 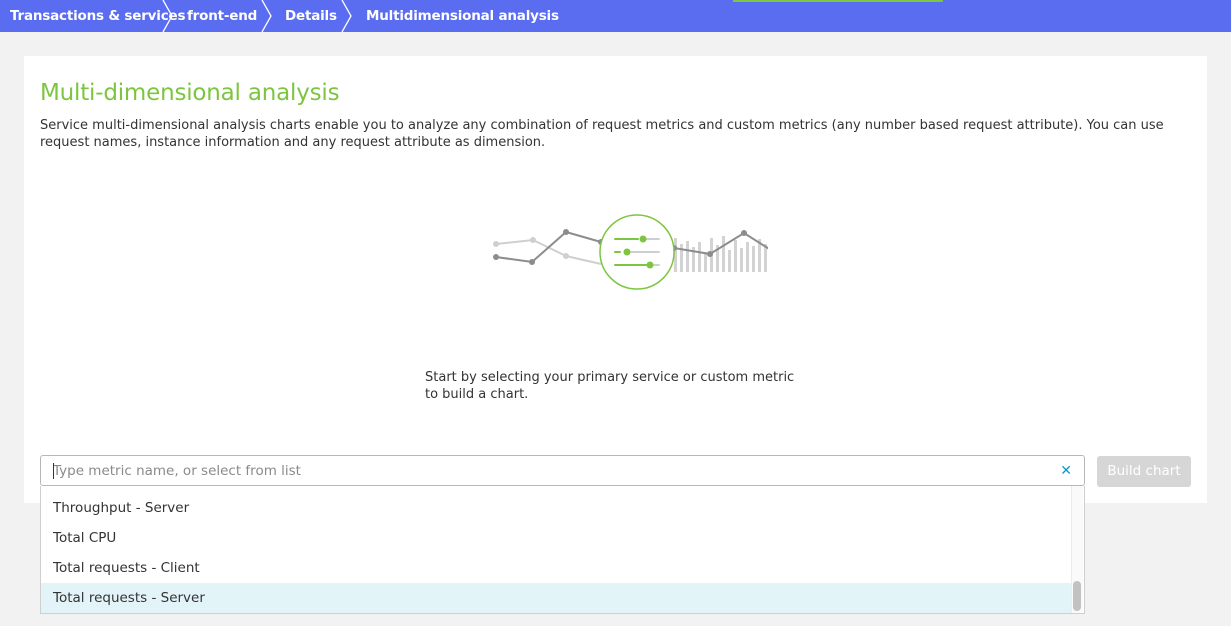 What do you see at coordinates (311, 16) in the screenshot?
I see `breadcrumb-item-details: Details` at bounding box center [311, 16].